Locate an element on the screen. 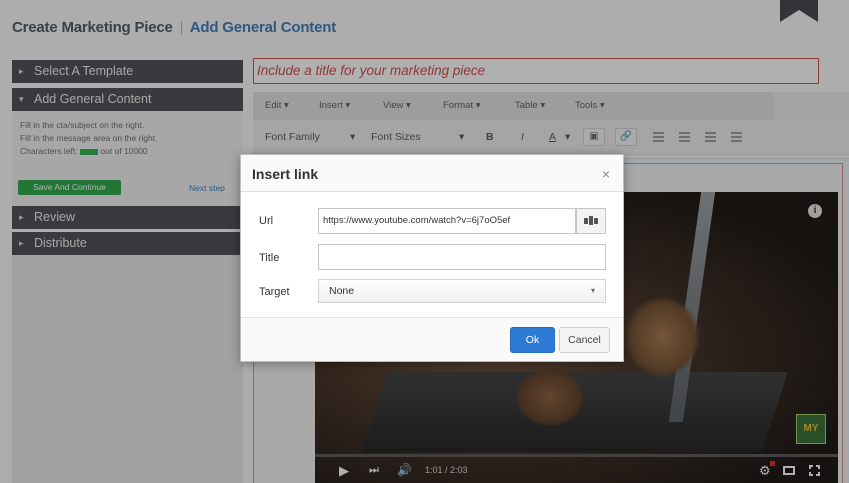  title-label: Title is located at coordinates (269, 258).